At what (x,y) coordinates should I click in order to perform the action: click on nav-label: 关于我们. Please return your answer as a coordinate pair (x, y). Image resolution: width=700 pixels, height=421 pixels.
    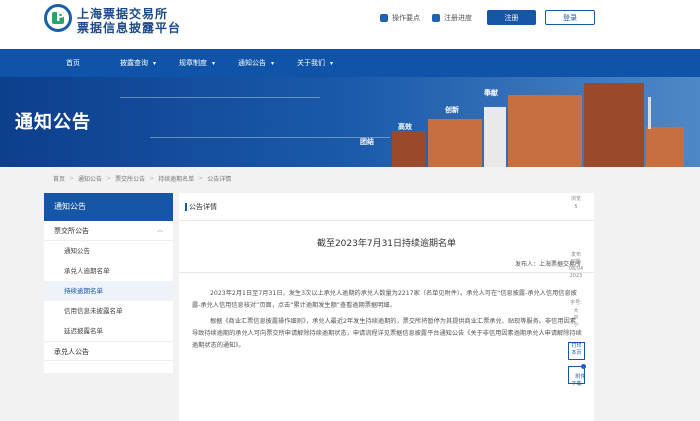
    Looking at the image, I should click on (311, 63).